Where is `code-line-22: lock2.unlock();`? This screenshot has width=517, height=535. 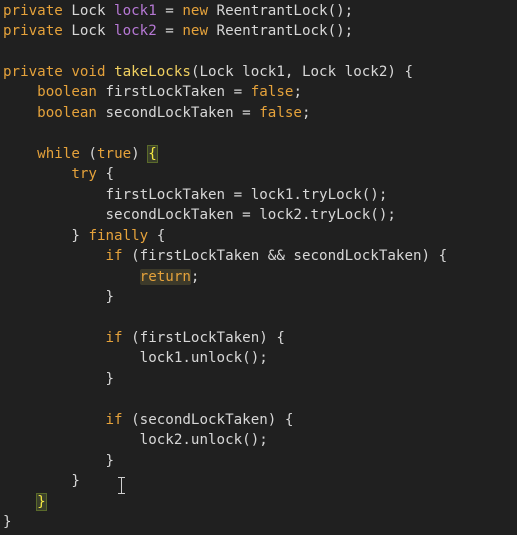
code-line-22: lock2.unlock(); is located at coordinates (135, 440).